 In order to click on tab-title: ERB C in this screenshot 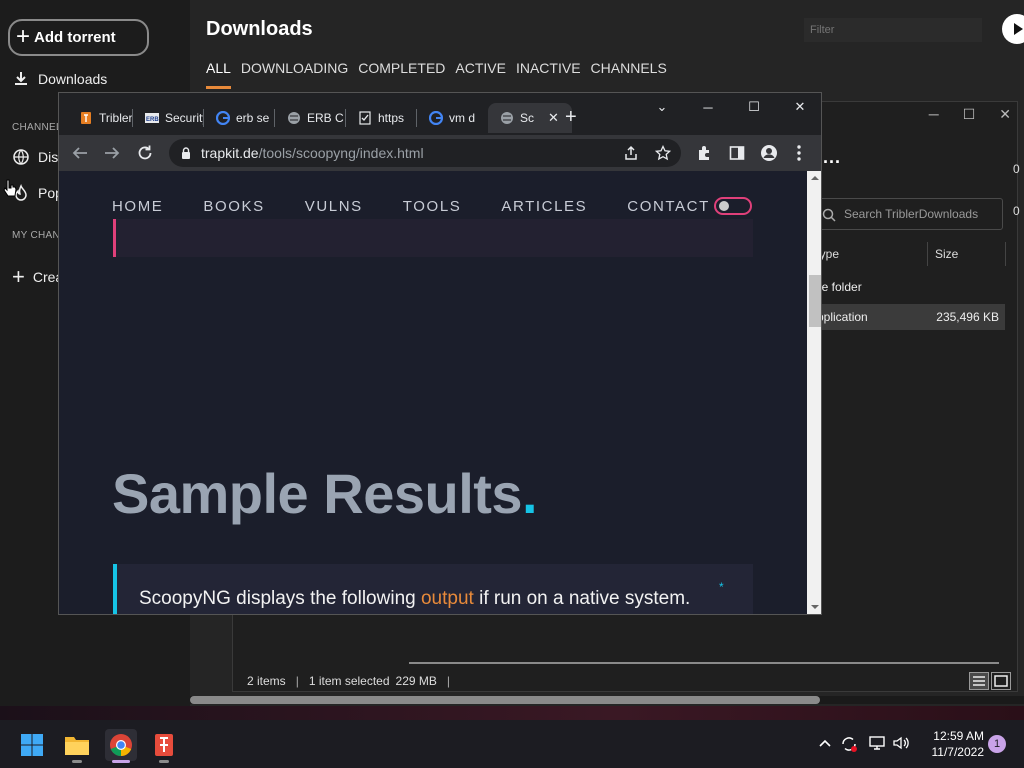, I will do `click(325, 118)`.